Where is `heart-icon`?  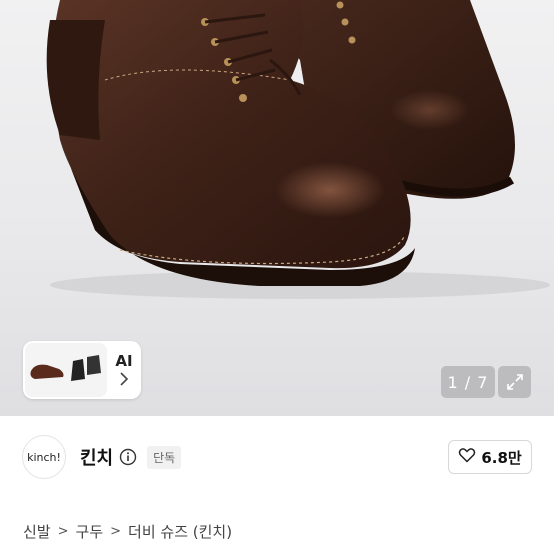
heart-icon is located at coordinates (467, 457).